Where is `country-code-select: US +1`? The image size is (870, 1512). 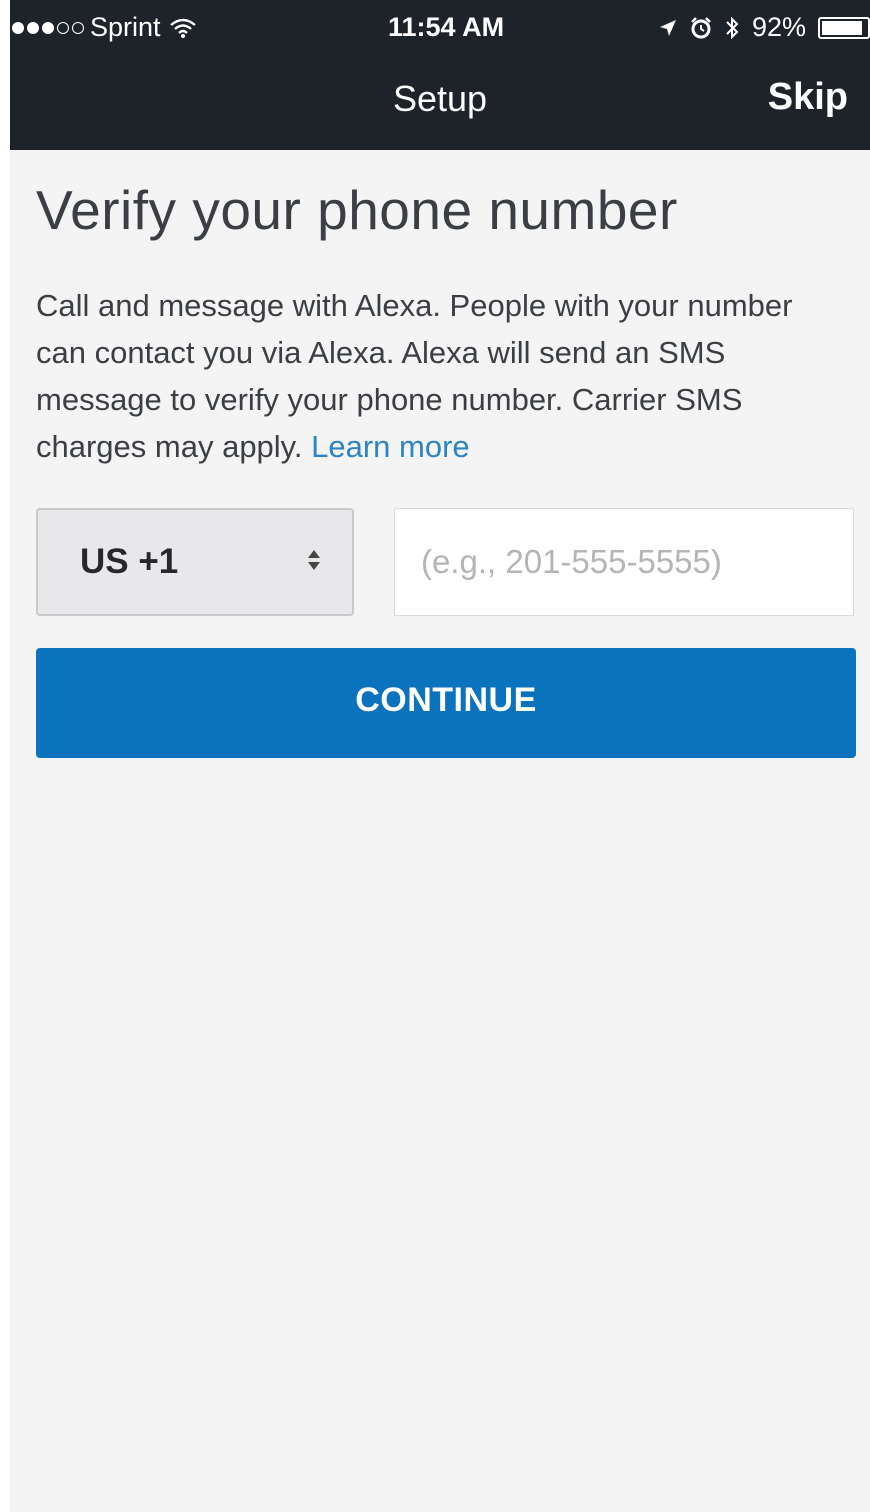 country-code-select: US +1 is located at coordinates (195, 562).